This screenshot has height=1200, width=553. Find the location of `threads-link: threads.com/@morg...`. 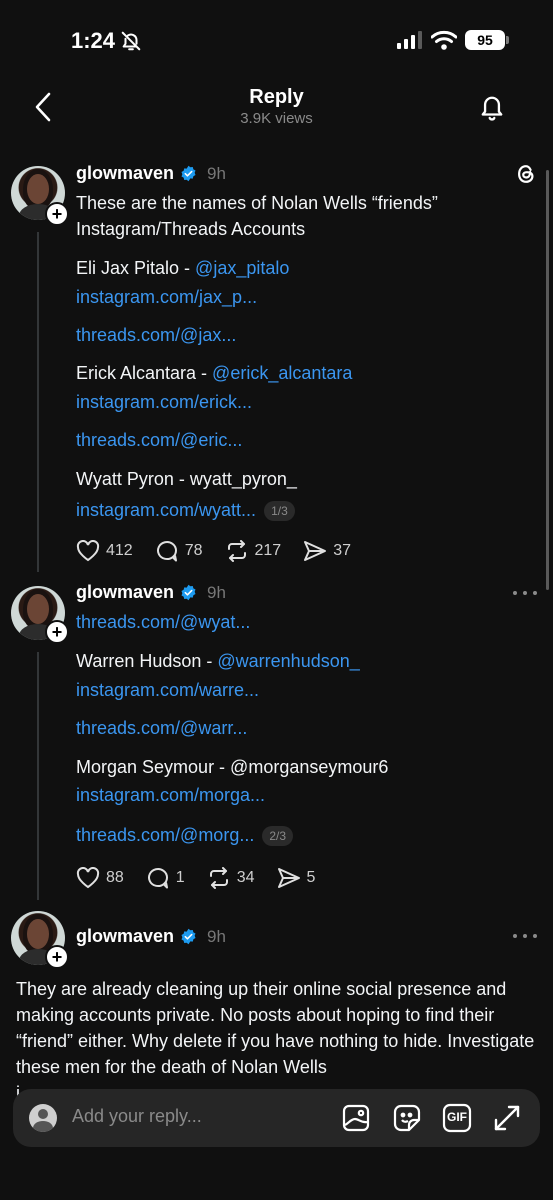

threads-link: threads.com/@morg... is located at coordinates (165, 835).